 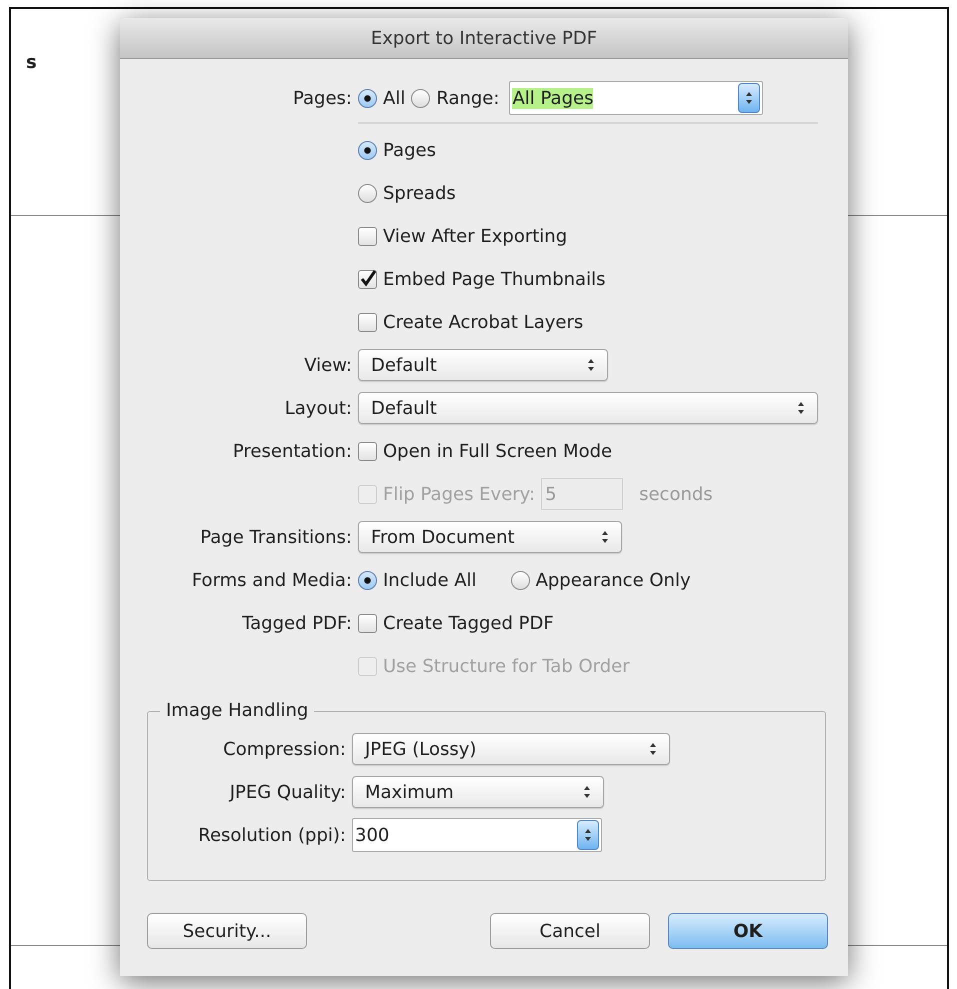 I want to click on jpeg-quality-select: Maximum, so click(x=478, y=792).